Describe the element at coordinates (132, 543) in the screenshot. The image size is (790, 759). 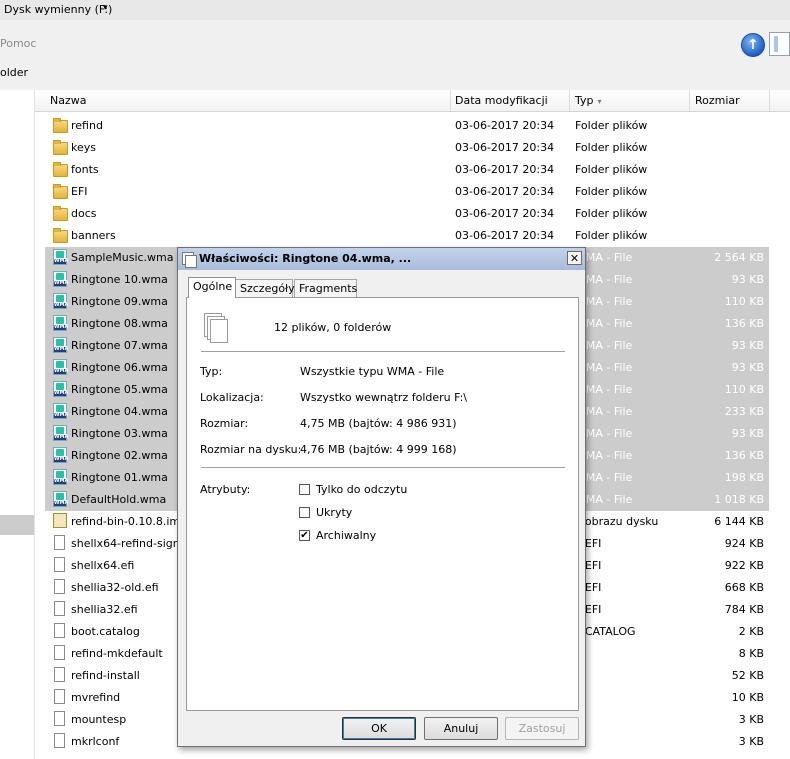
I see `file-name: shellx64-refind-signed` at that location.